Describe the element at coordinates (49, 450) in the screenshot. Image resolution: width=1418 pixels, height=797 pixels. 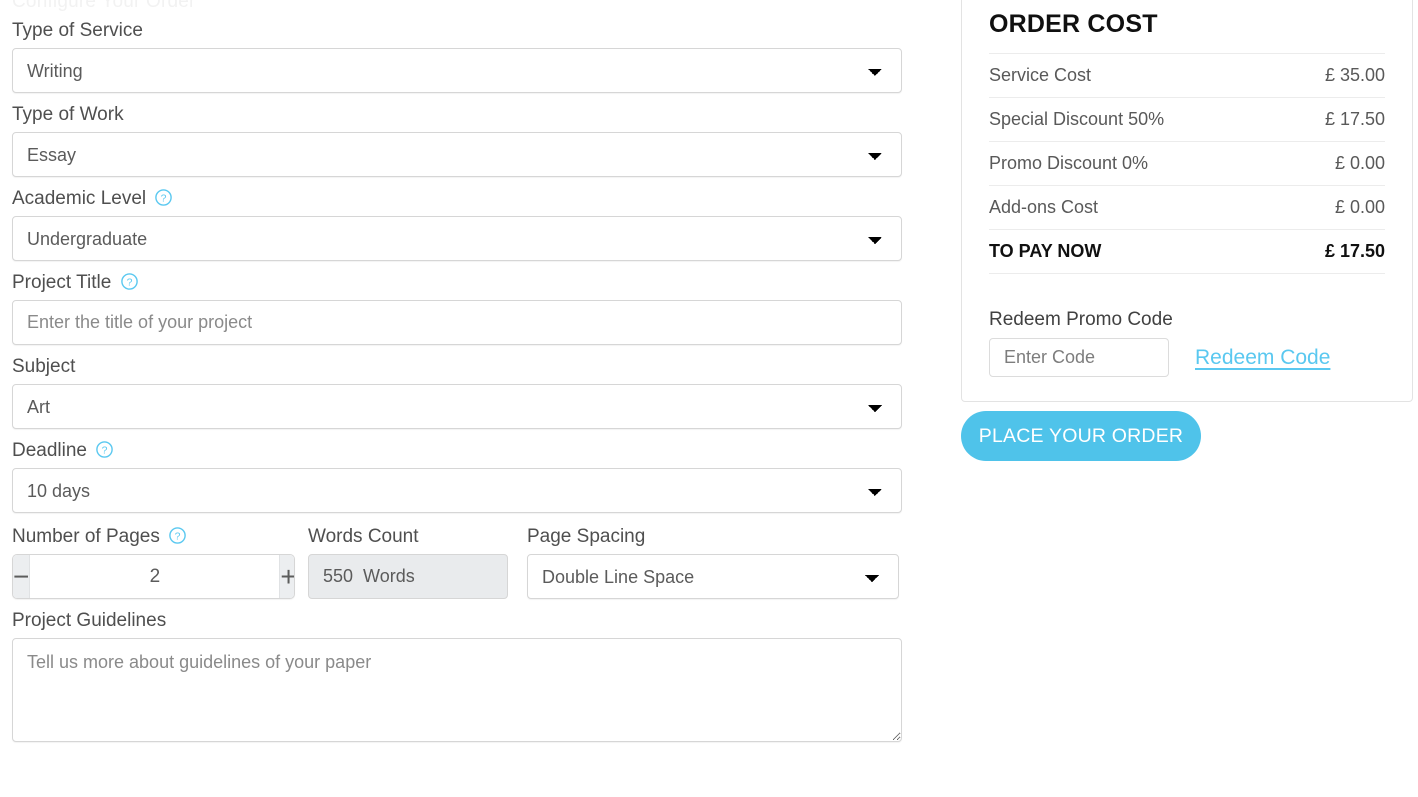
I see `label-text: Deadline` at that location.